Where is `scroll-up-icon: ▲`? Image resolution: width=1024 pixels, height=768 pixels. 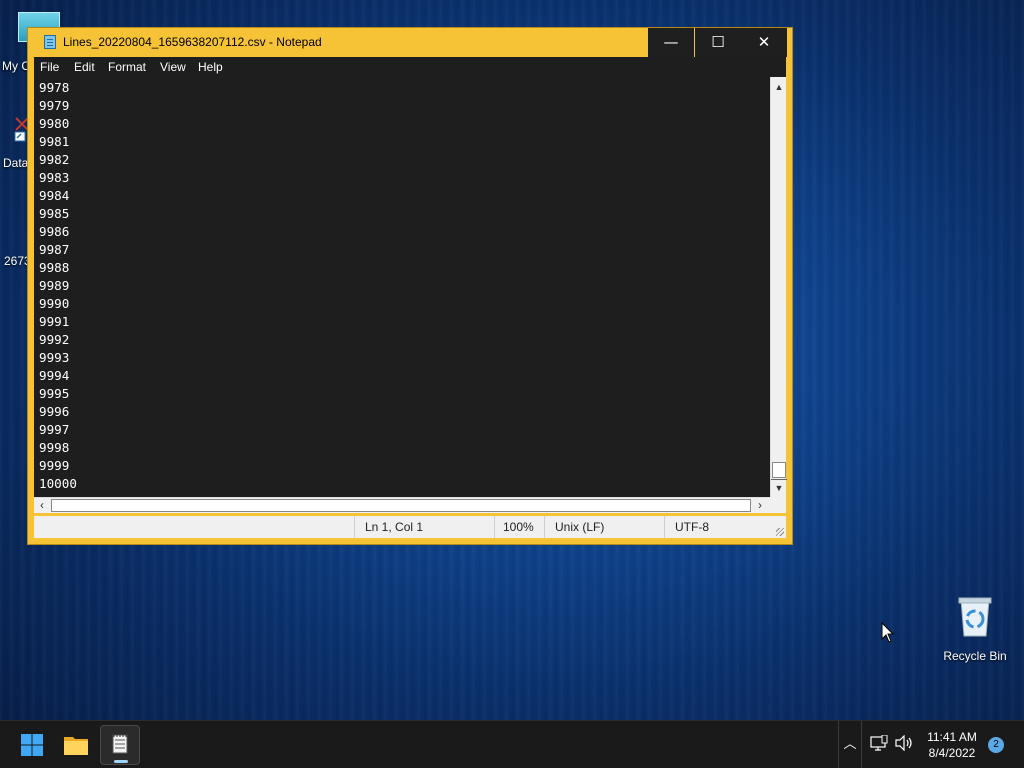
scroll-up-icon: ▲ is located at coordinates (779, 87).